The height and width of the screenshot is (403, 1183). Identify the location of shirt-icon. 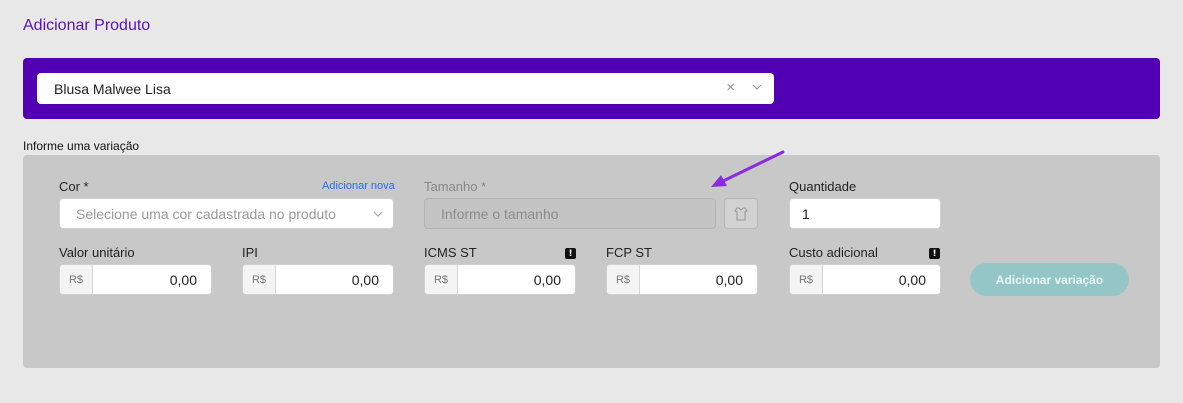
(741, 213).